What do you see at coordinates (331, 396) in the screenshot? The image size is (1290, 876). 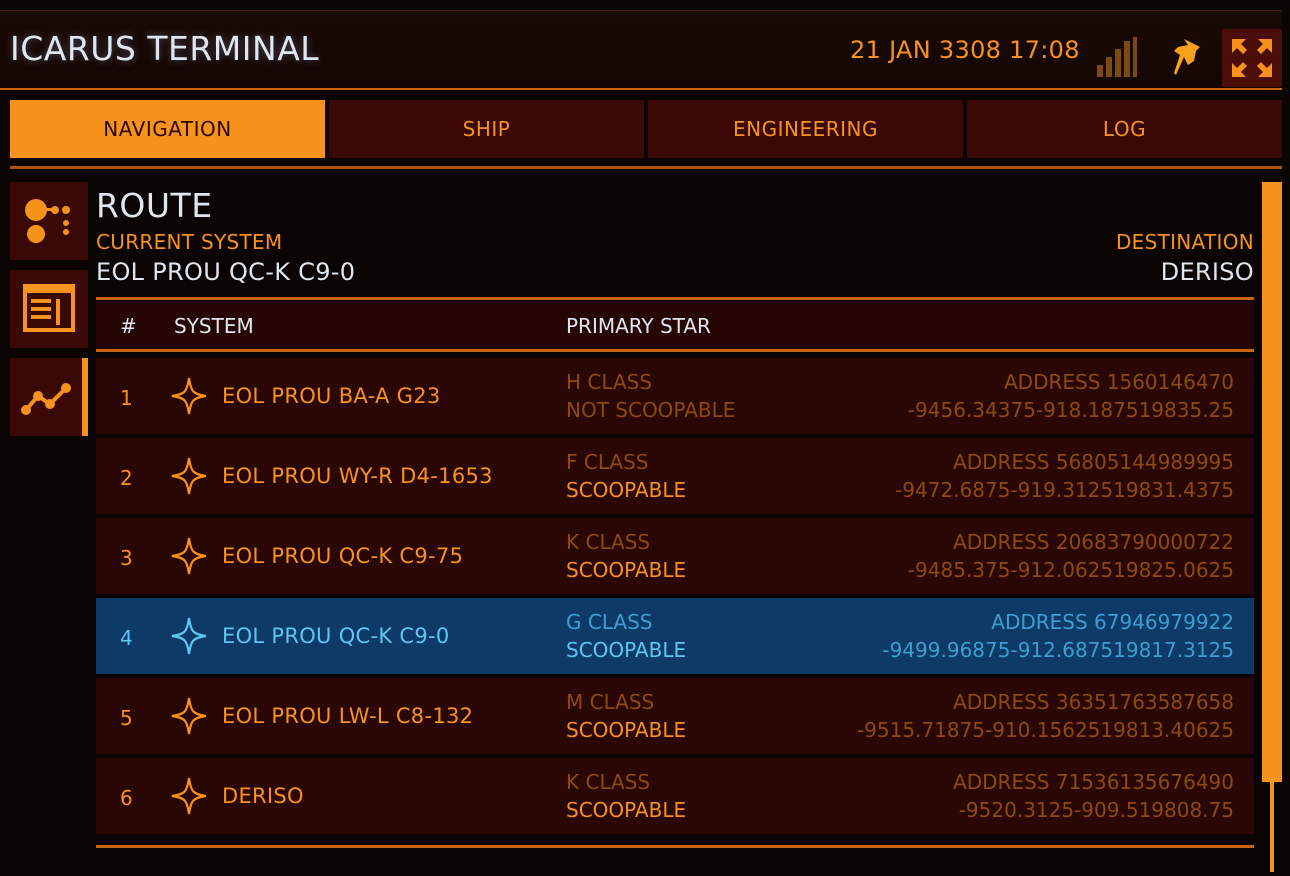 I see `system-name: EOL PROU BA-A G23` at bounding box center [331, 396].